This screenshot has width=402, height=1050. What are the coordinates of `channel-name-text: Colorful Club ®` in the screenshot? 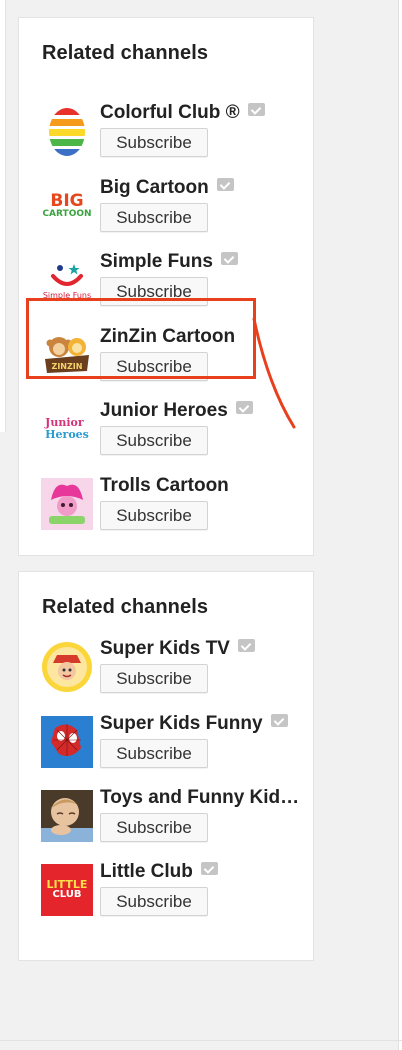 It's located at (170, 112).